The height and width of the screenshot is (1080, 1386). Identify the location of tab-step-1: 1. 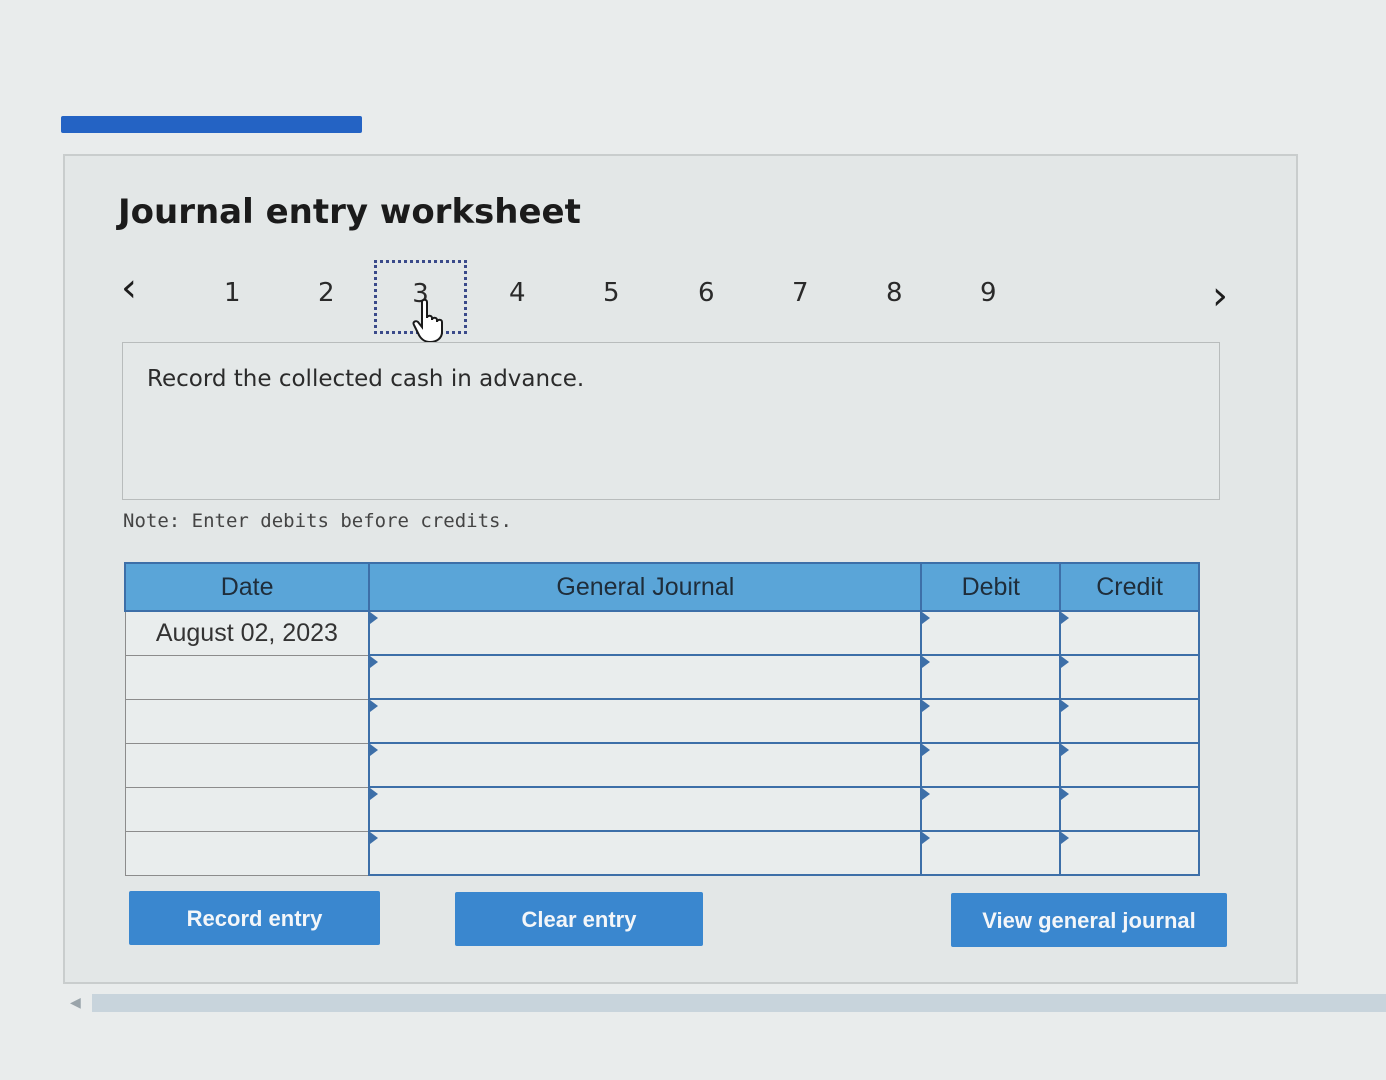
(232, 293).